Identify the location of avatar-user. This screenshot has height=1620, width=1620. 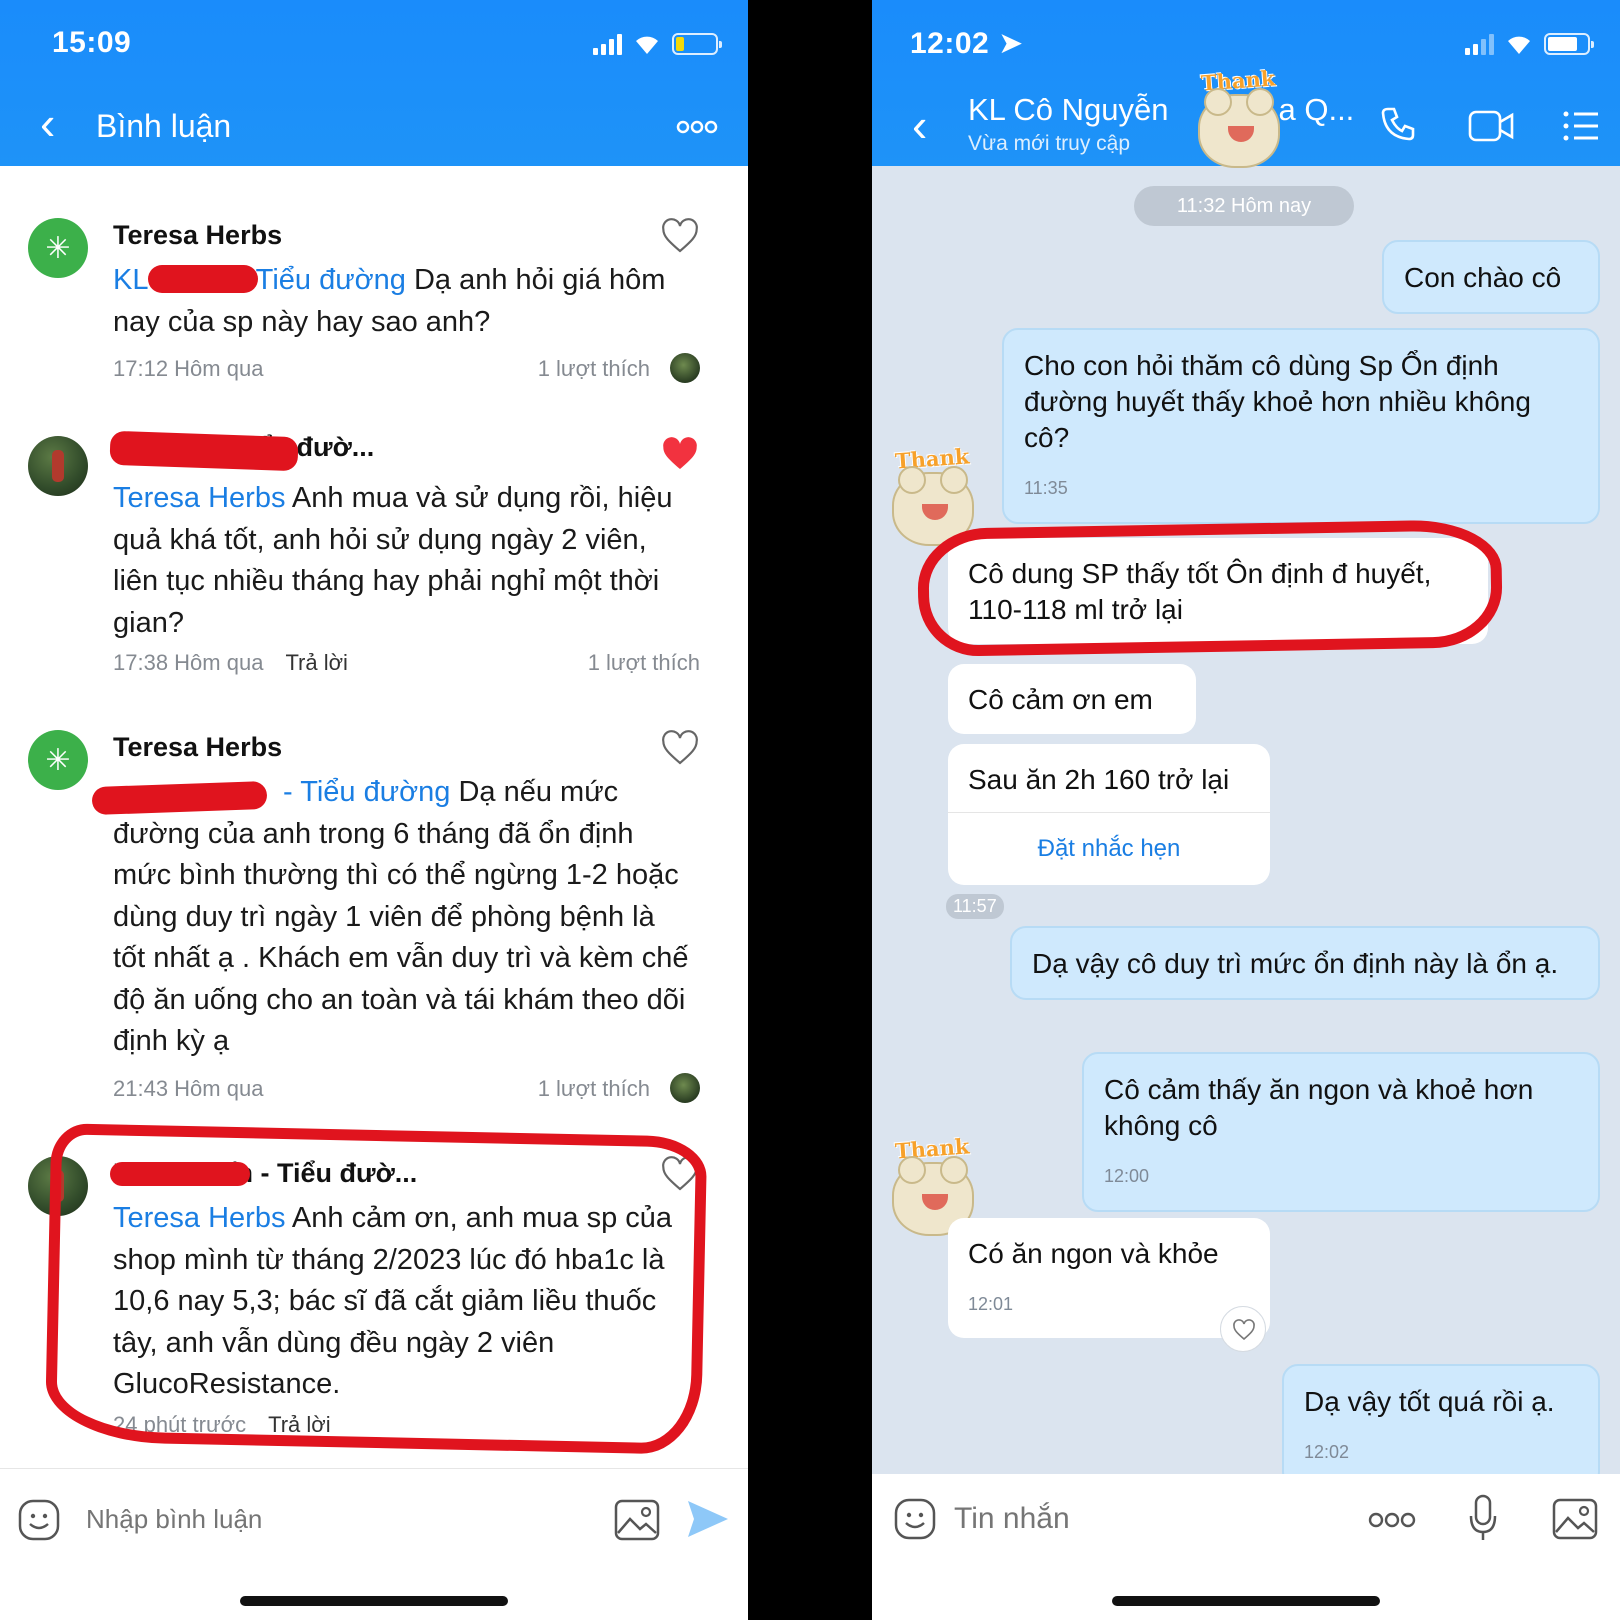
(58, 466).